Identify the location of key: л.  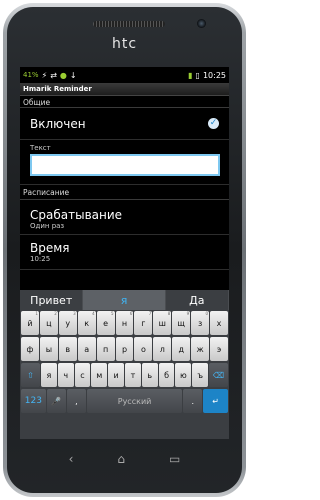
(162, 349).